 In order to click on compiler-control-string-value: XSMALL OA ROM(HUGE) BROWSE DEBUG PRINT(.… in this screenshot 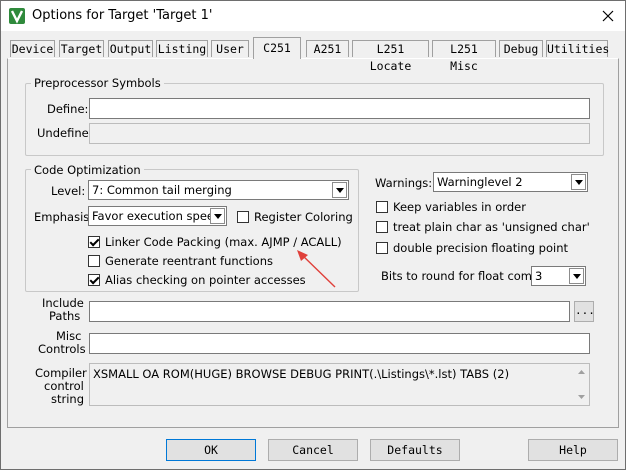, I will do `click(301, 374)`.